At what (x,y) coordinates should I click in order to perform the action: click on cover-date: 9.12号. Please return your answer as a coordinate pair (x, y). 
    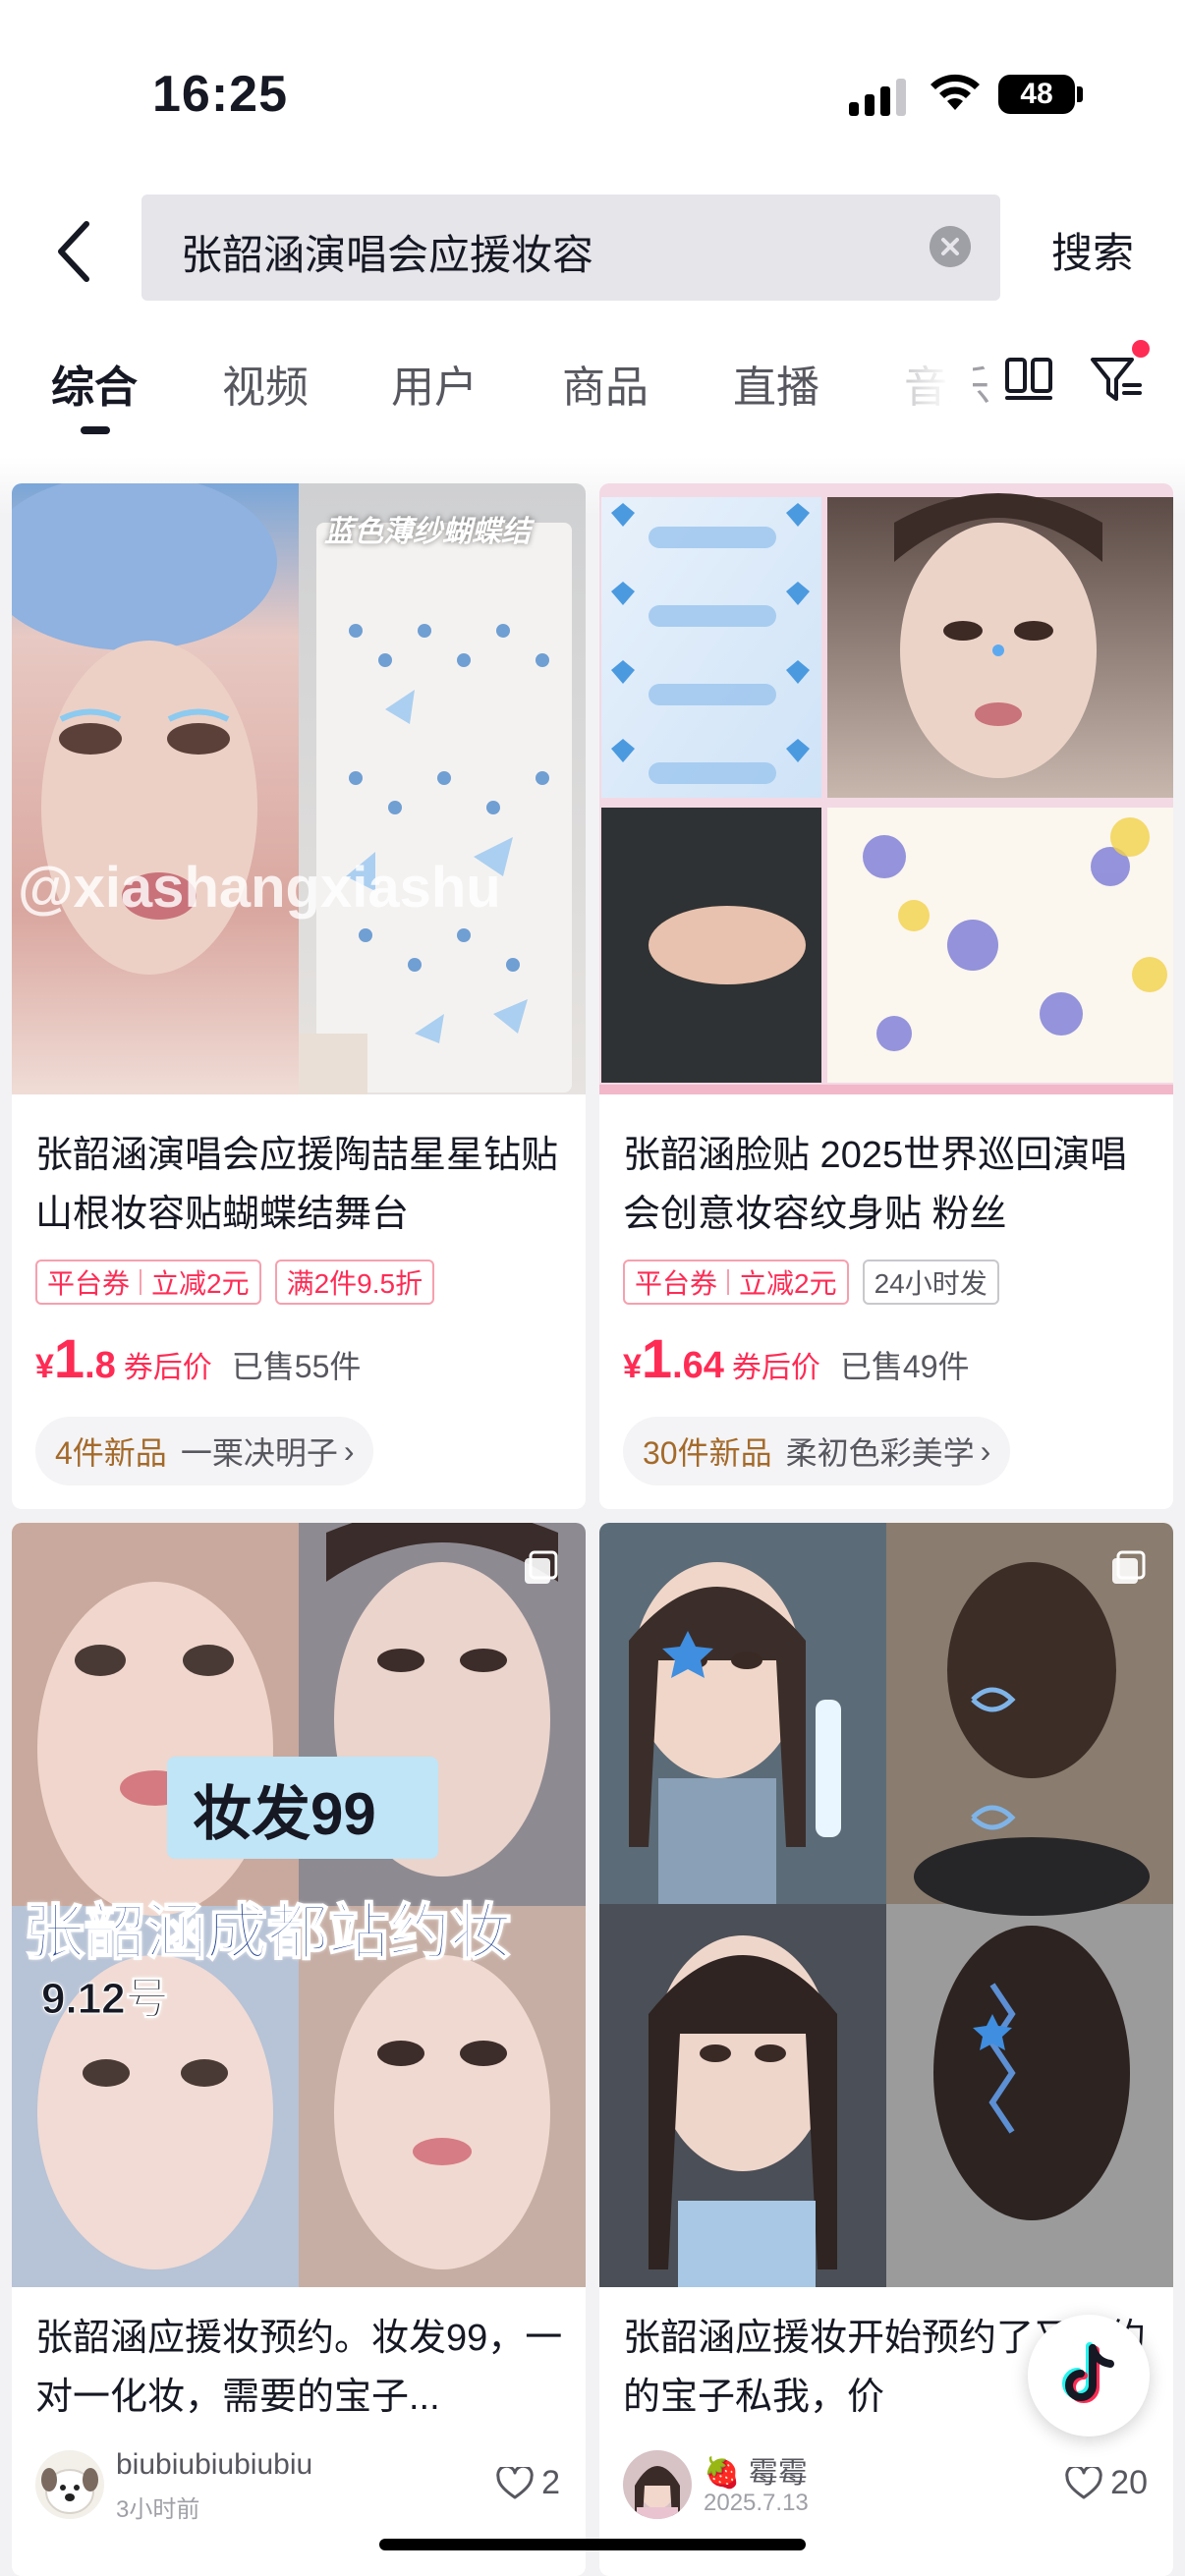
    Looking at the image, I should click on (106, 1999).